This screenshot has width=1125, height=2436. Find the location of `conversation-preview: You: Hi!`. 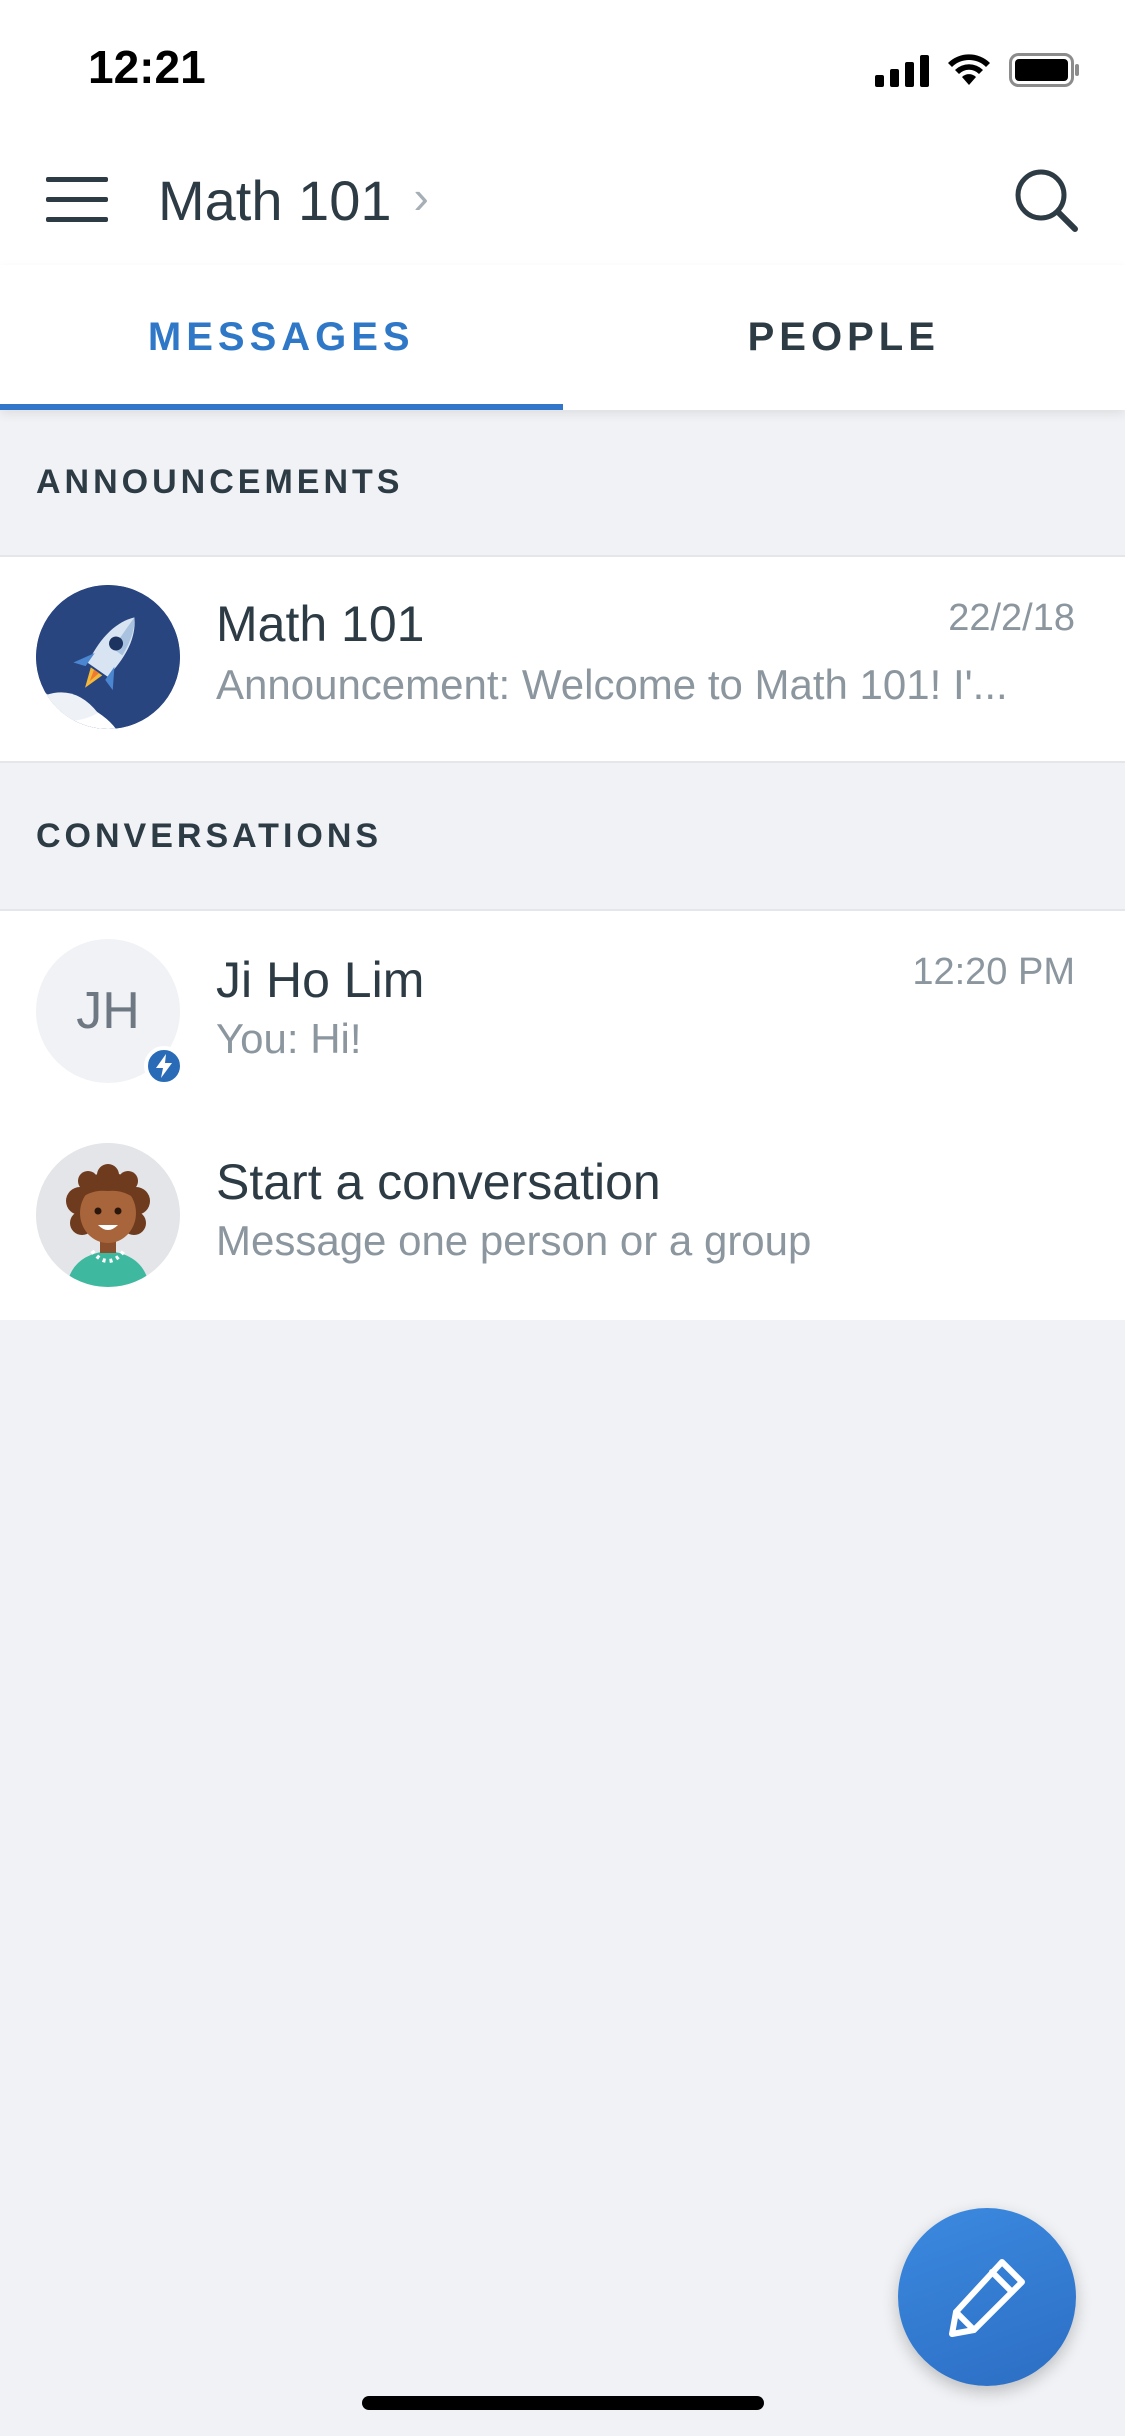

conversation-preview: You: Hi! is located at coordinates (289, 1038).